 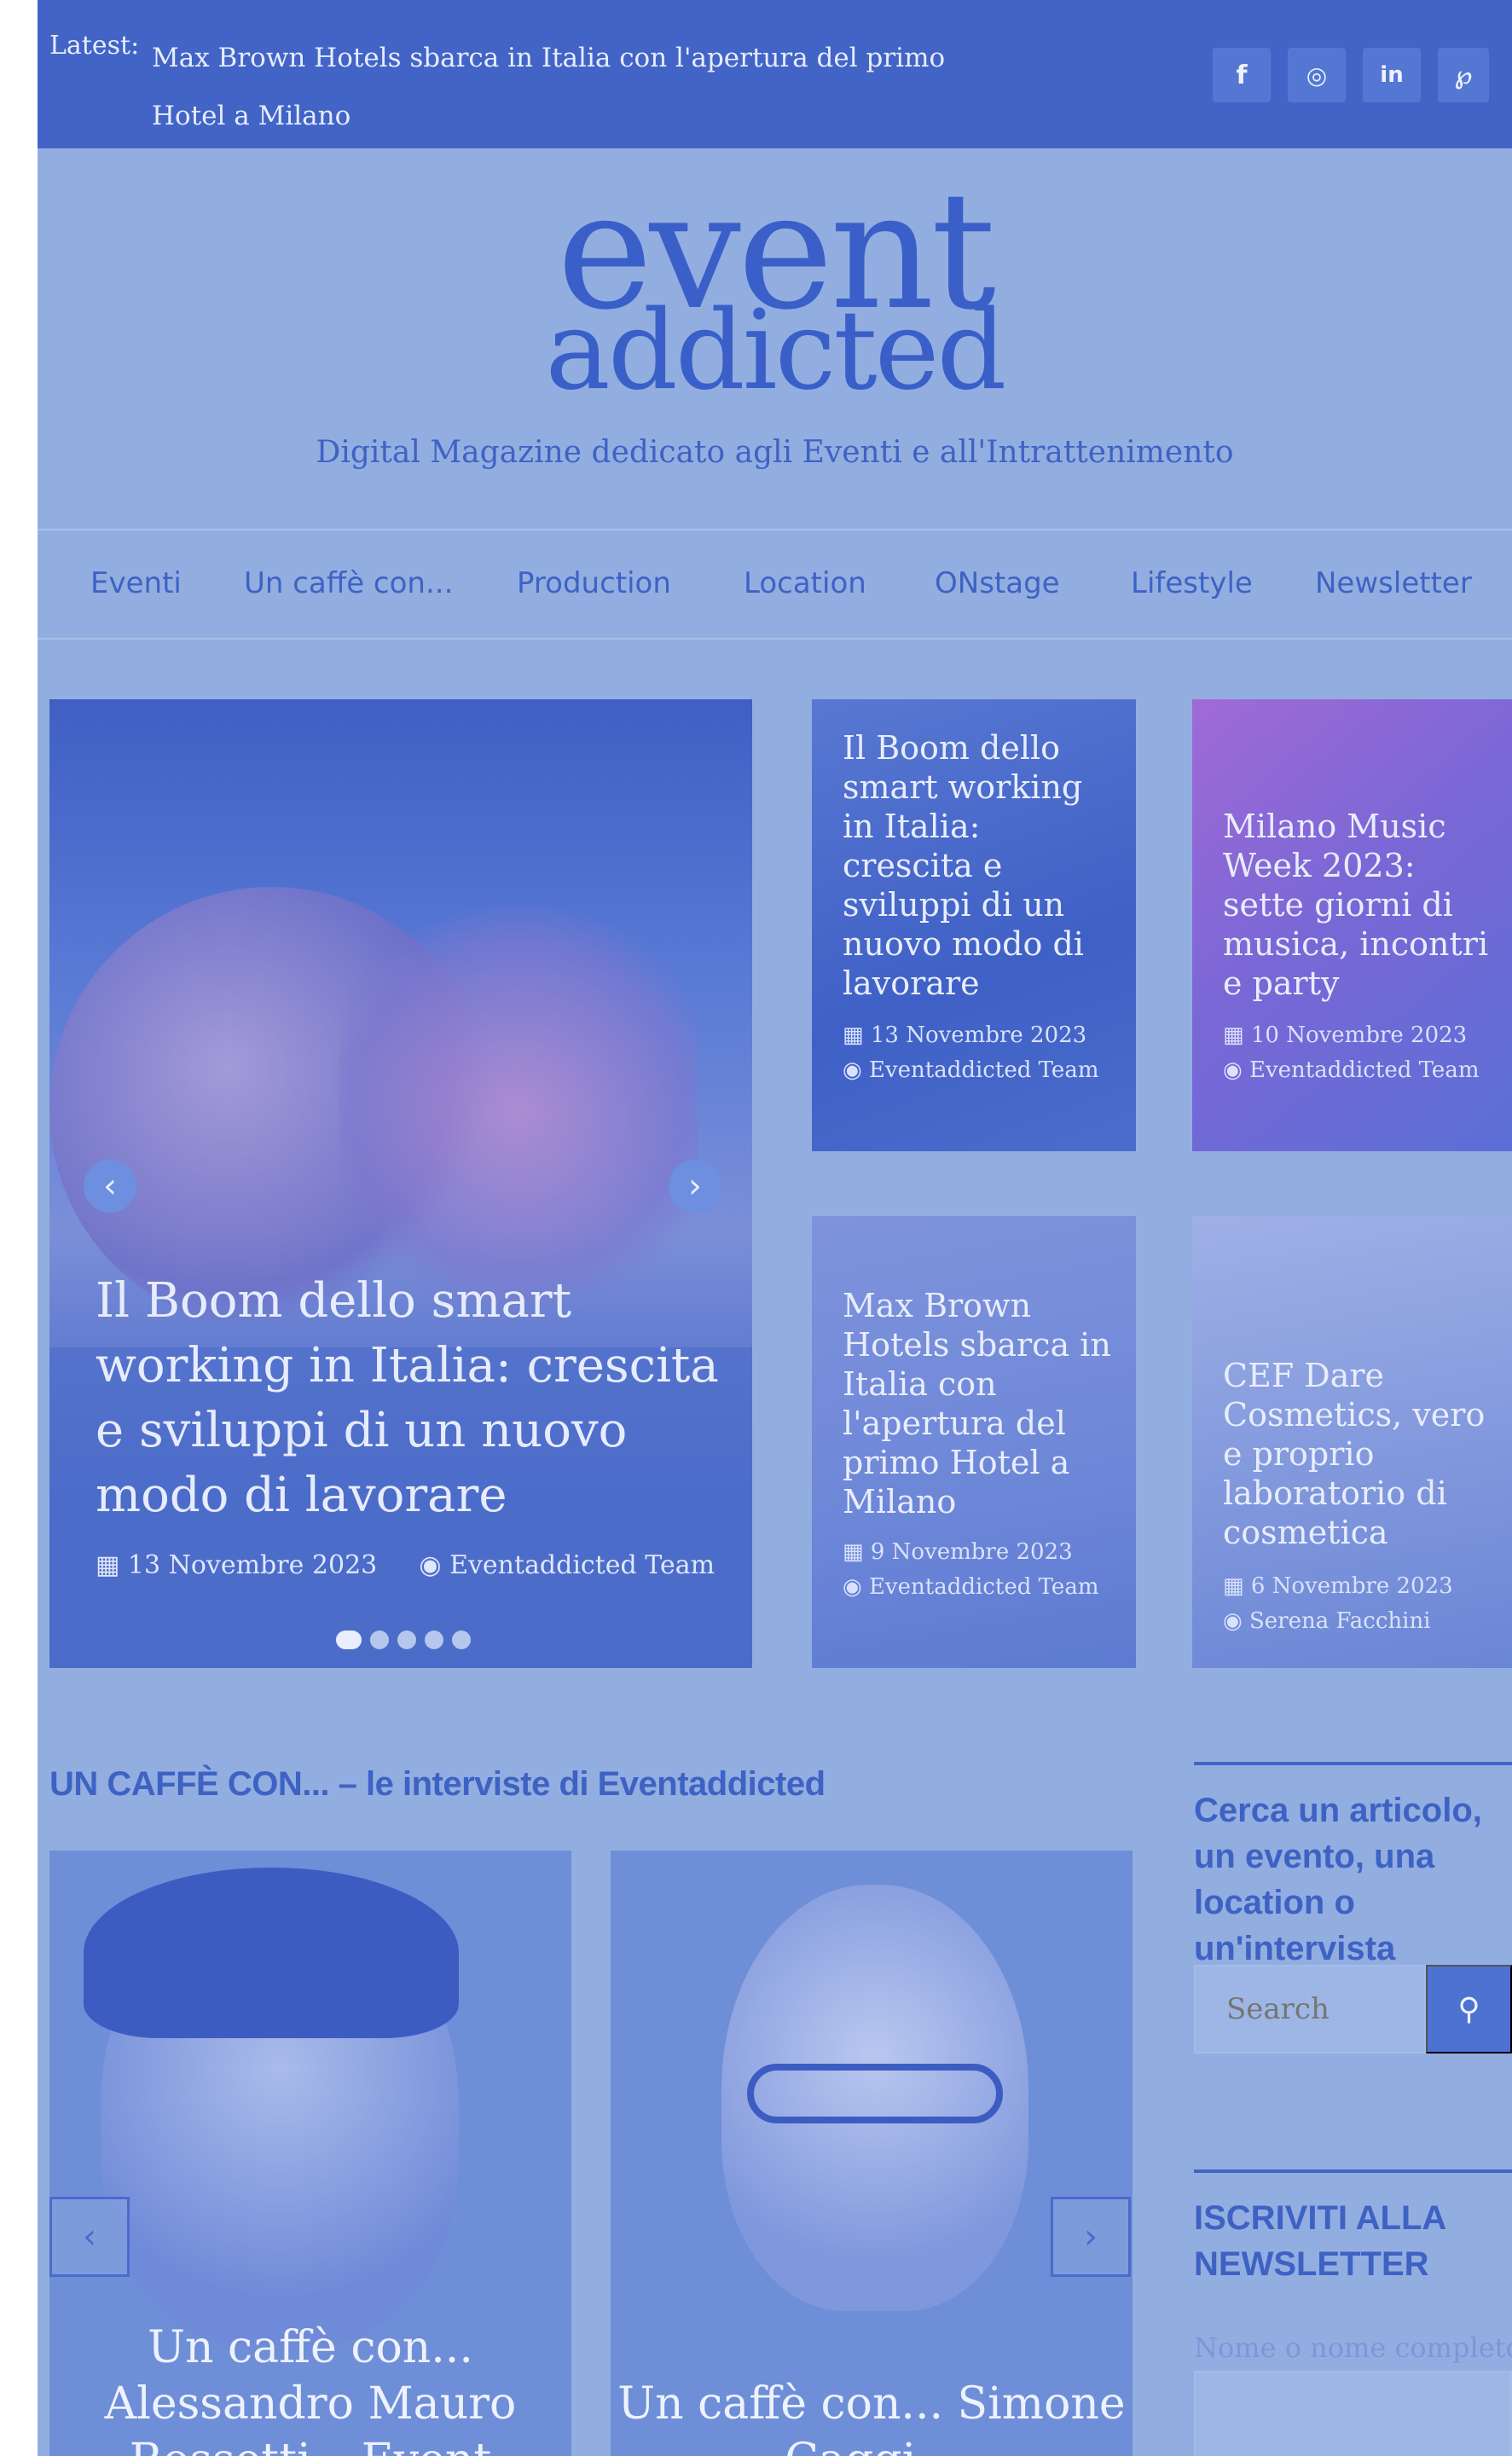 I want to click on portrait-glasses, so click(x=875, y=2093).